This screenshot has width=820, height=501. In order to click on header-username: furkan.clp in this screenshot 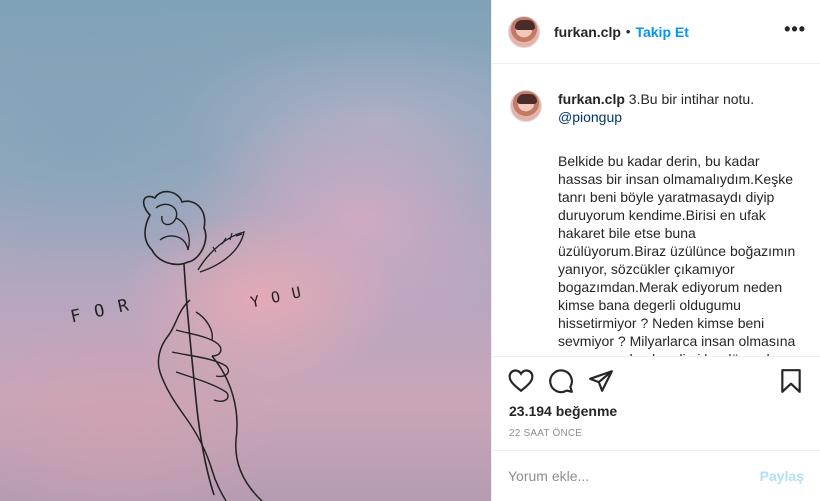, I will do `click(587, 32)`.